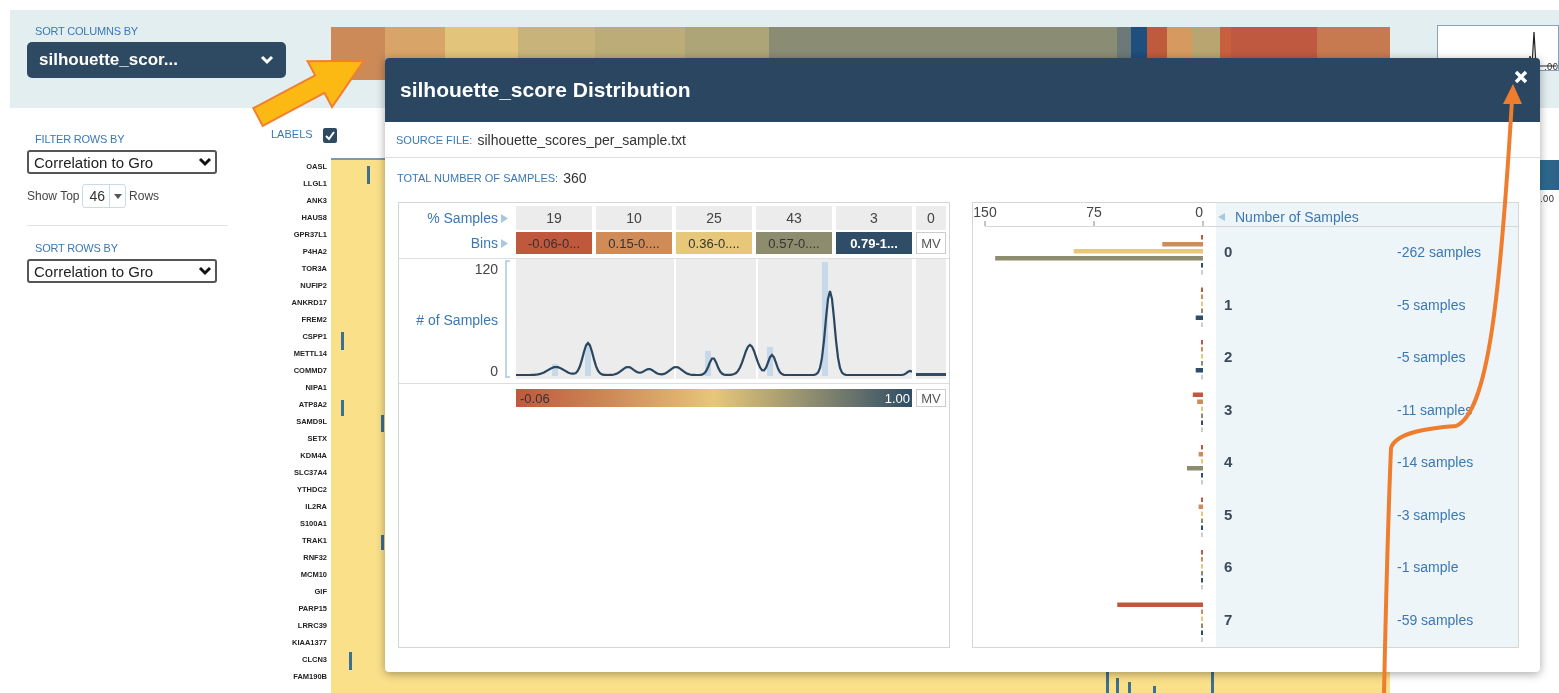 The image size is (1559, 693). I want to click on sample-count: -1 sample, so click(1428, 567).